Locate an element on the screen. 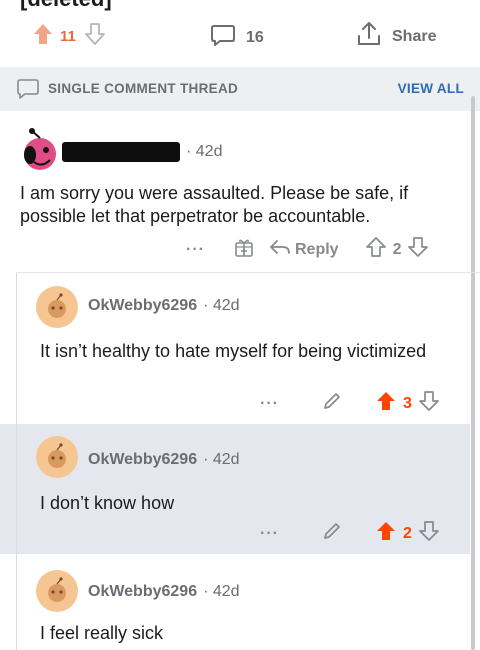 This screenshot has width=480, height=650. comment-count: 16 is located at coordinates (255, 37).